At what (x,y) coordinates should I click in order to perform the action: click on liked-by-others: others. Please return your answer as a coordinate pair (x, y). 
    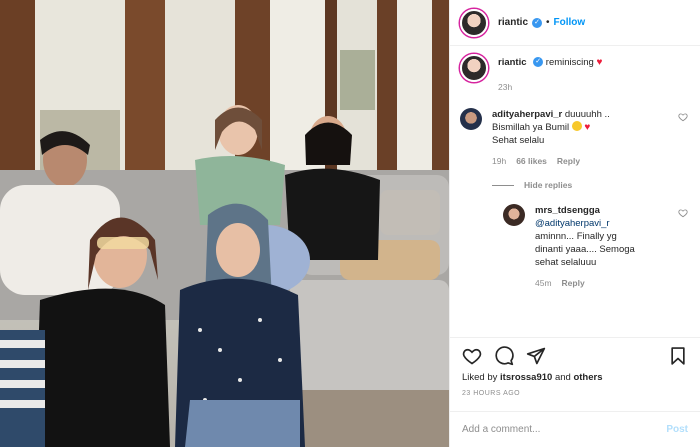
    Looking at the image, I should click on (587, 377).